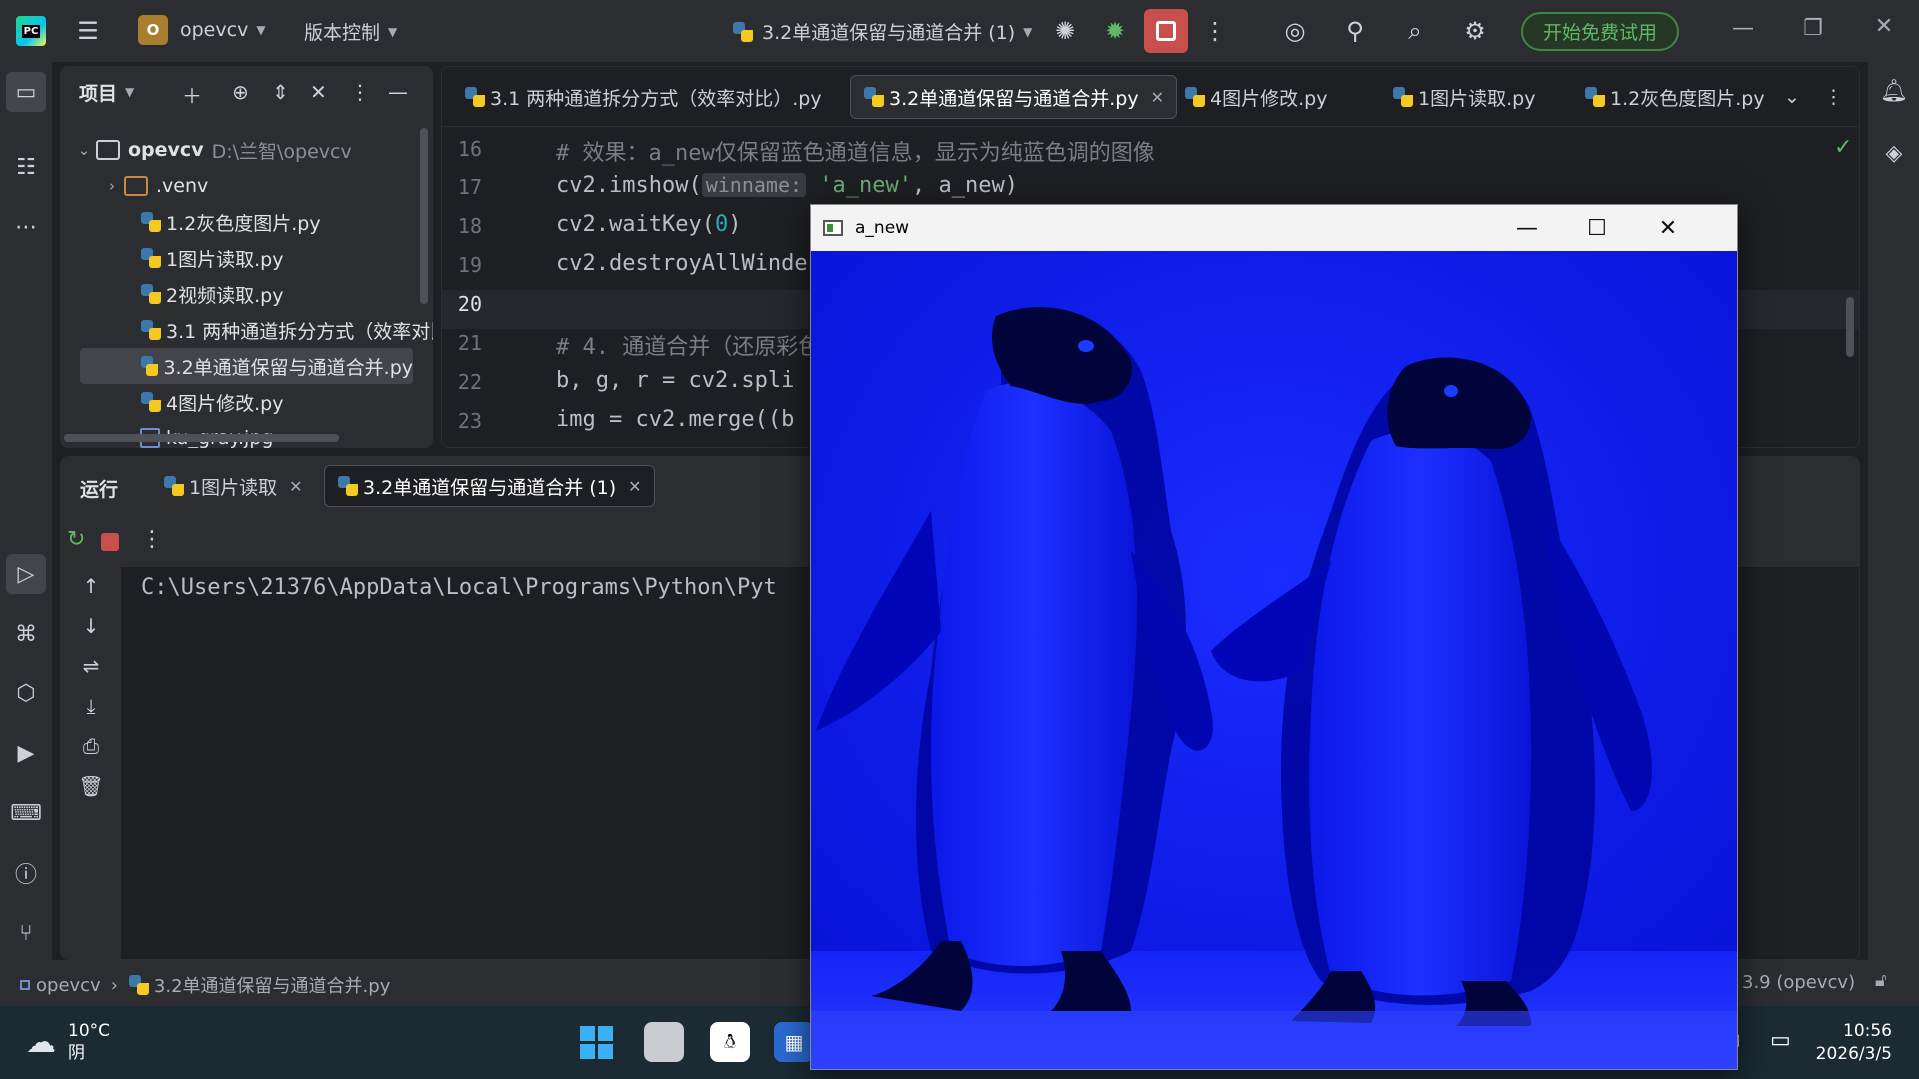  Describe the element at coordinates (246, 366) in the screenshot. I see `tree-item-file-selected: 3.2单通道保留与通道合并.py` at that location.